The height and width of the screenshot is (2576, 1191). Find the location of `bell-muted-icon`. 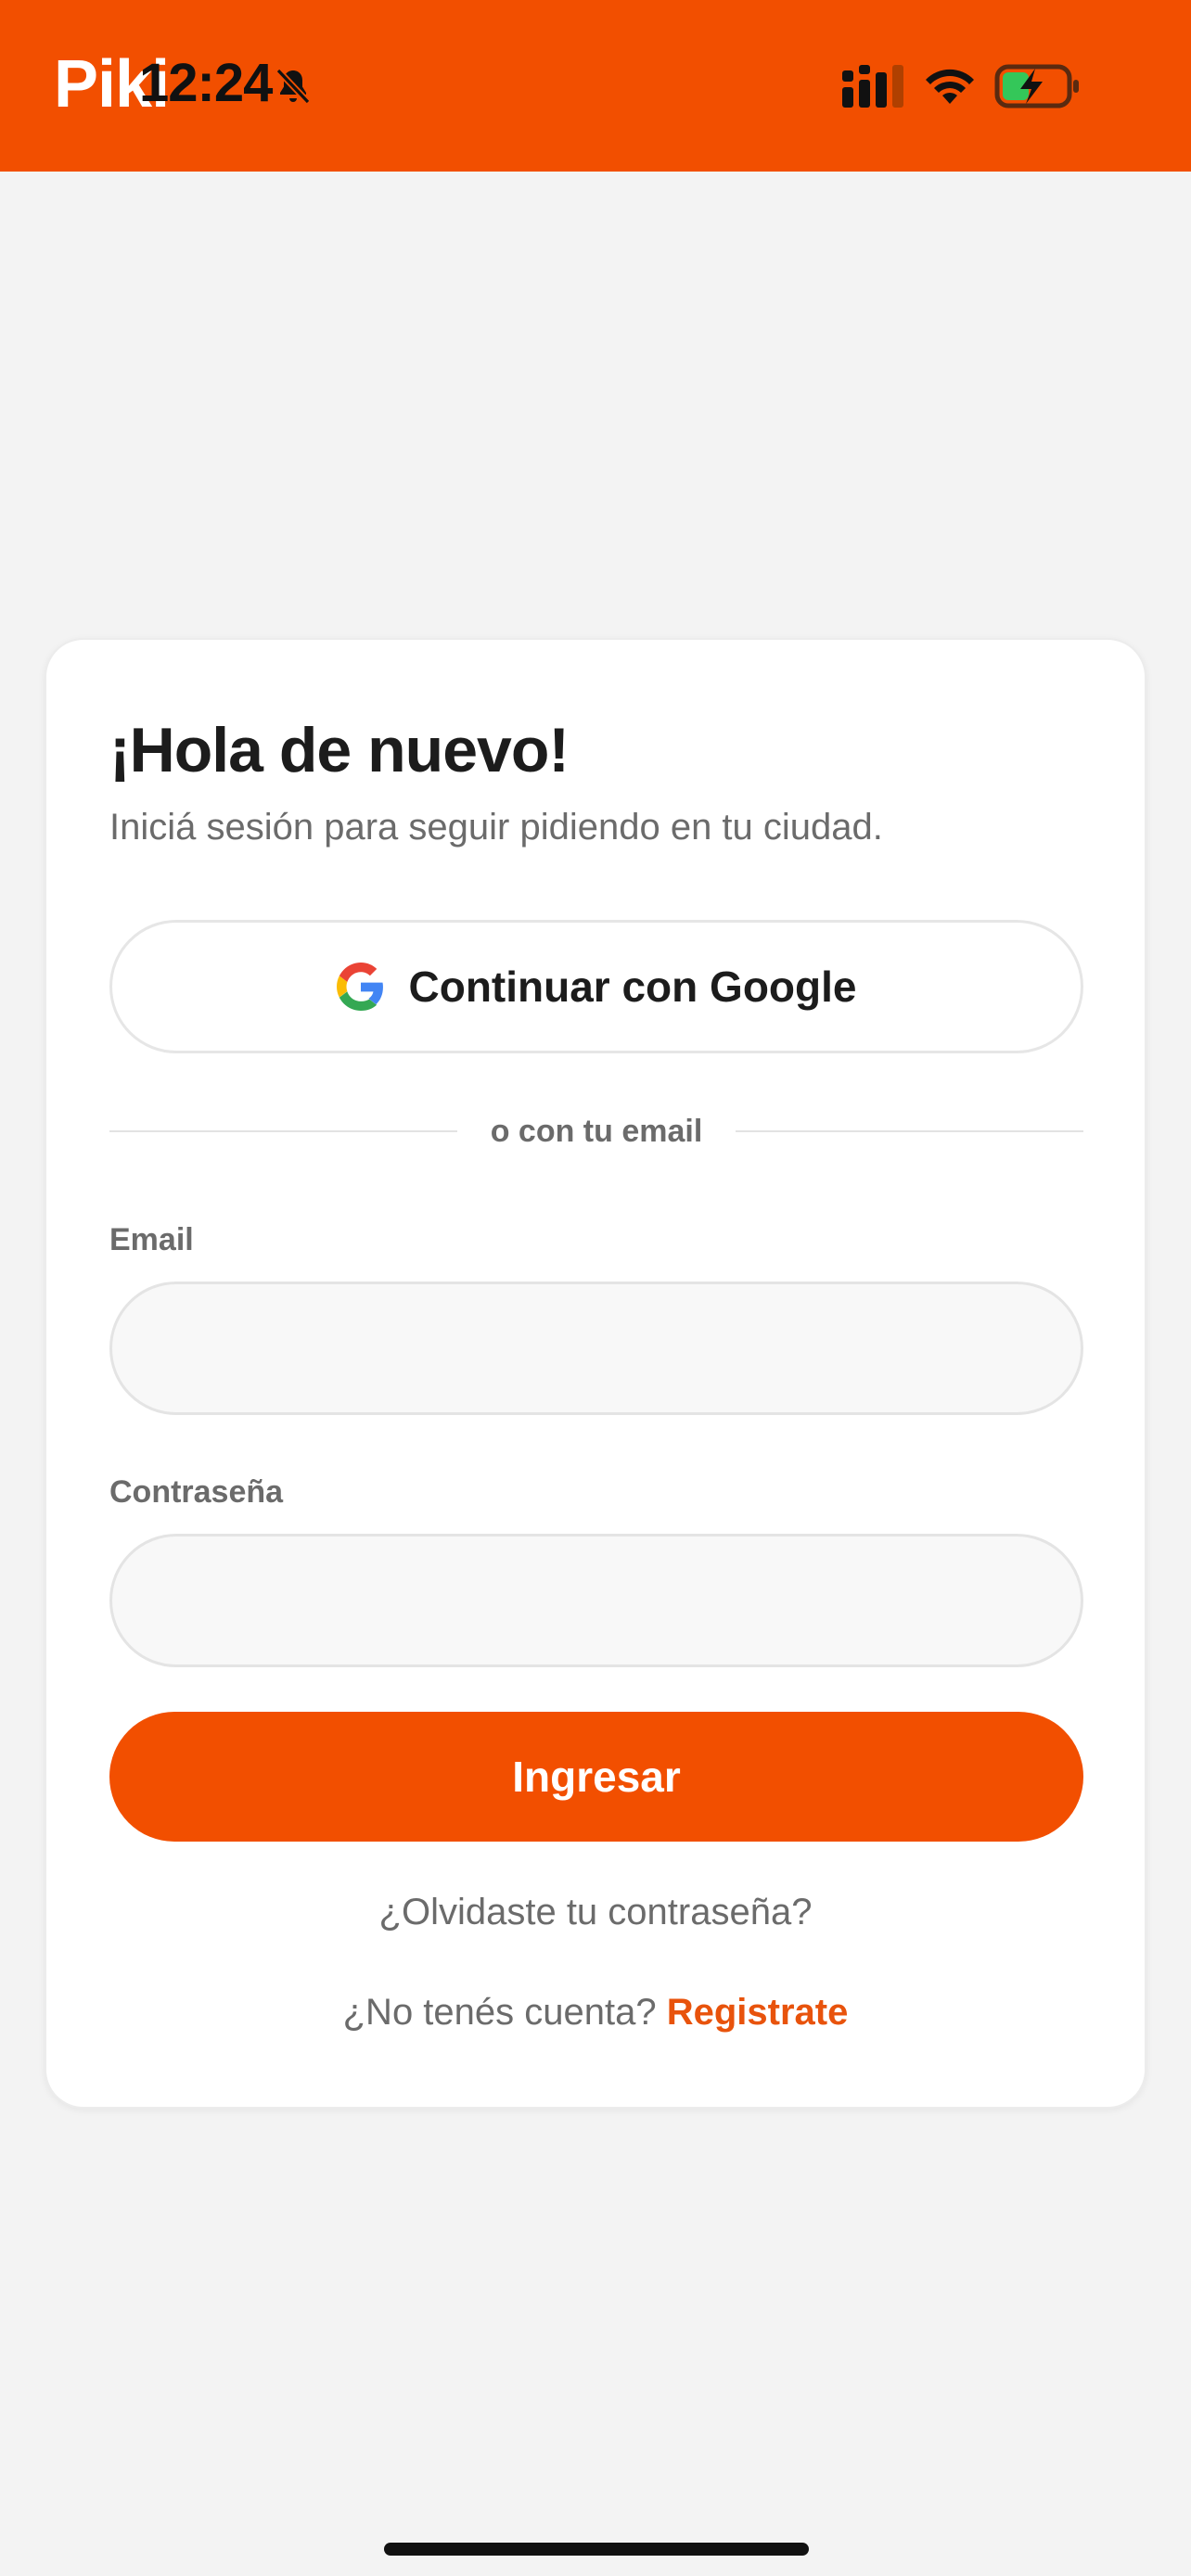

bell-muted-icon is located at coordinates (293, 87).